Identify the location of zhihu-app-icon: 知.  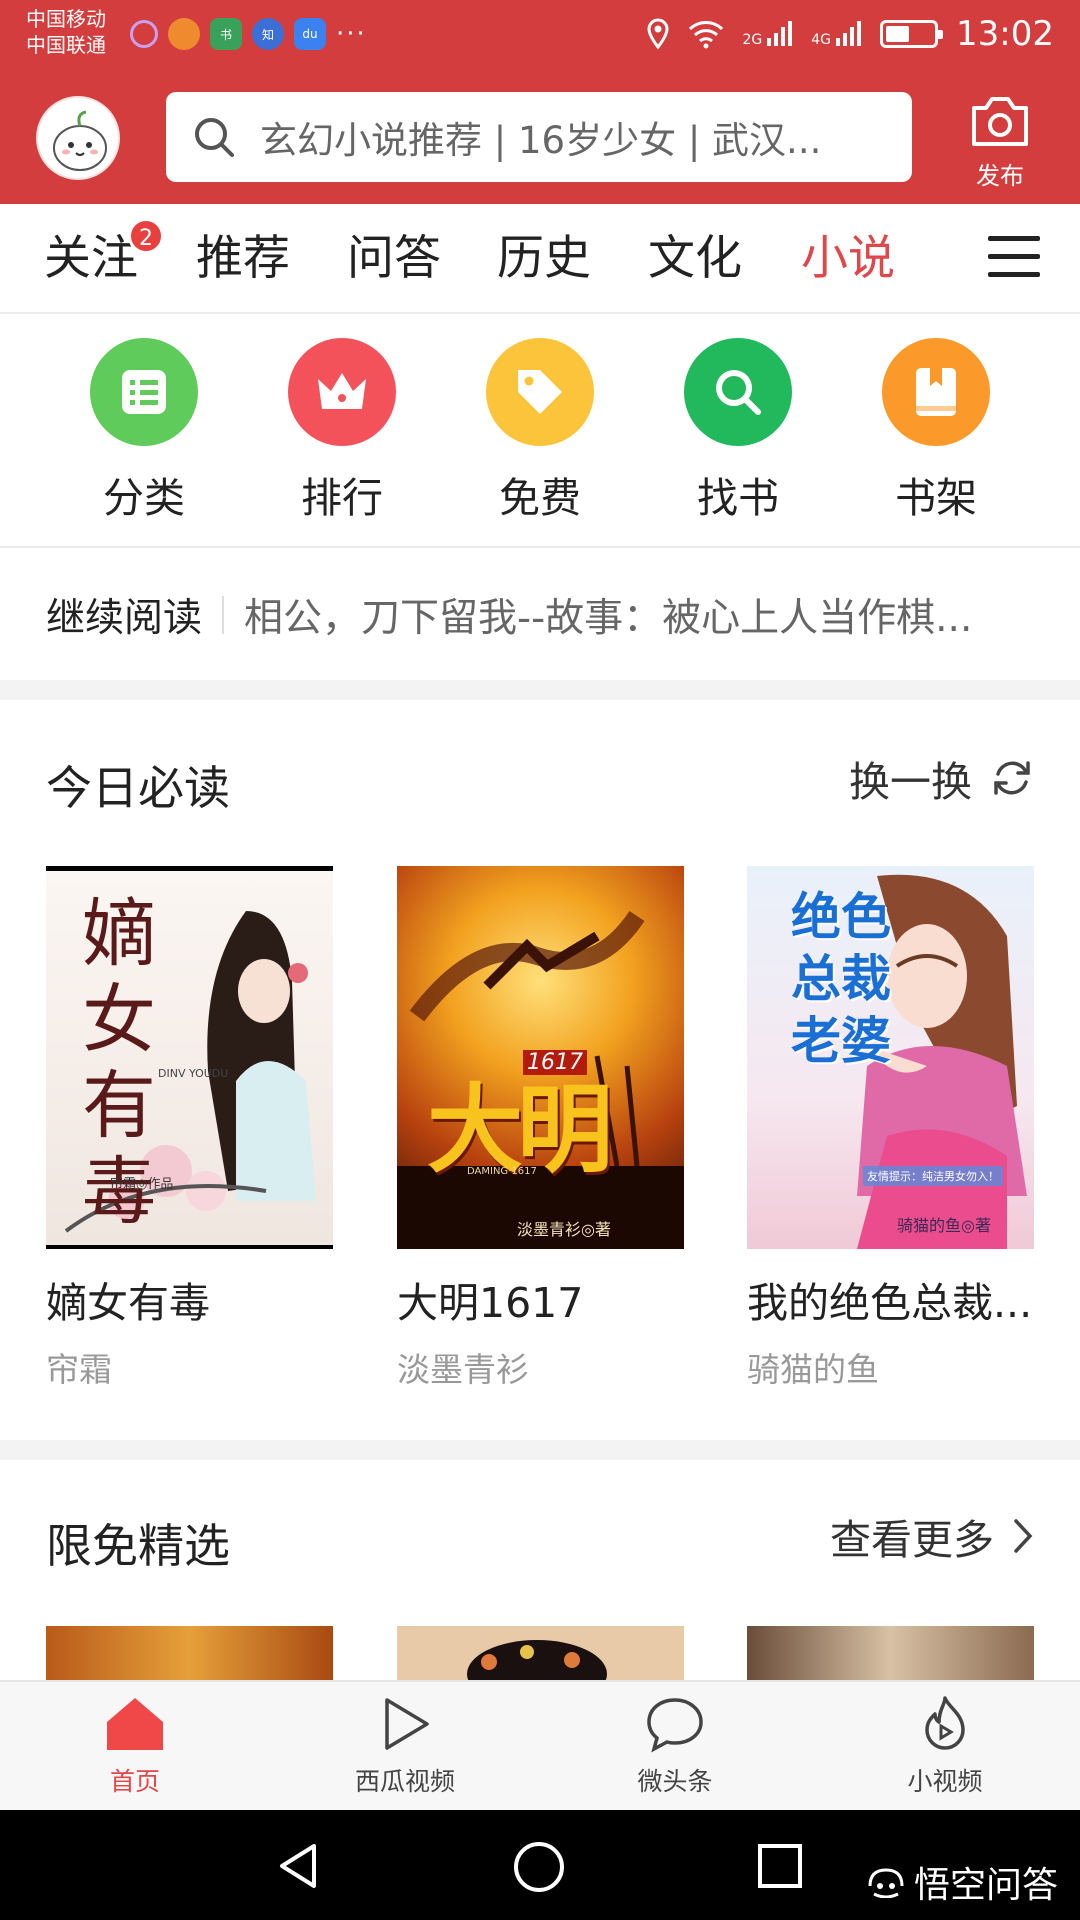
(268, 34).